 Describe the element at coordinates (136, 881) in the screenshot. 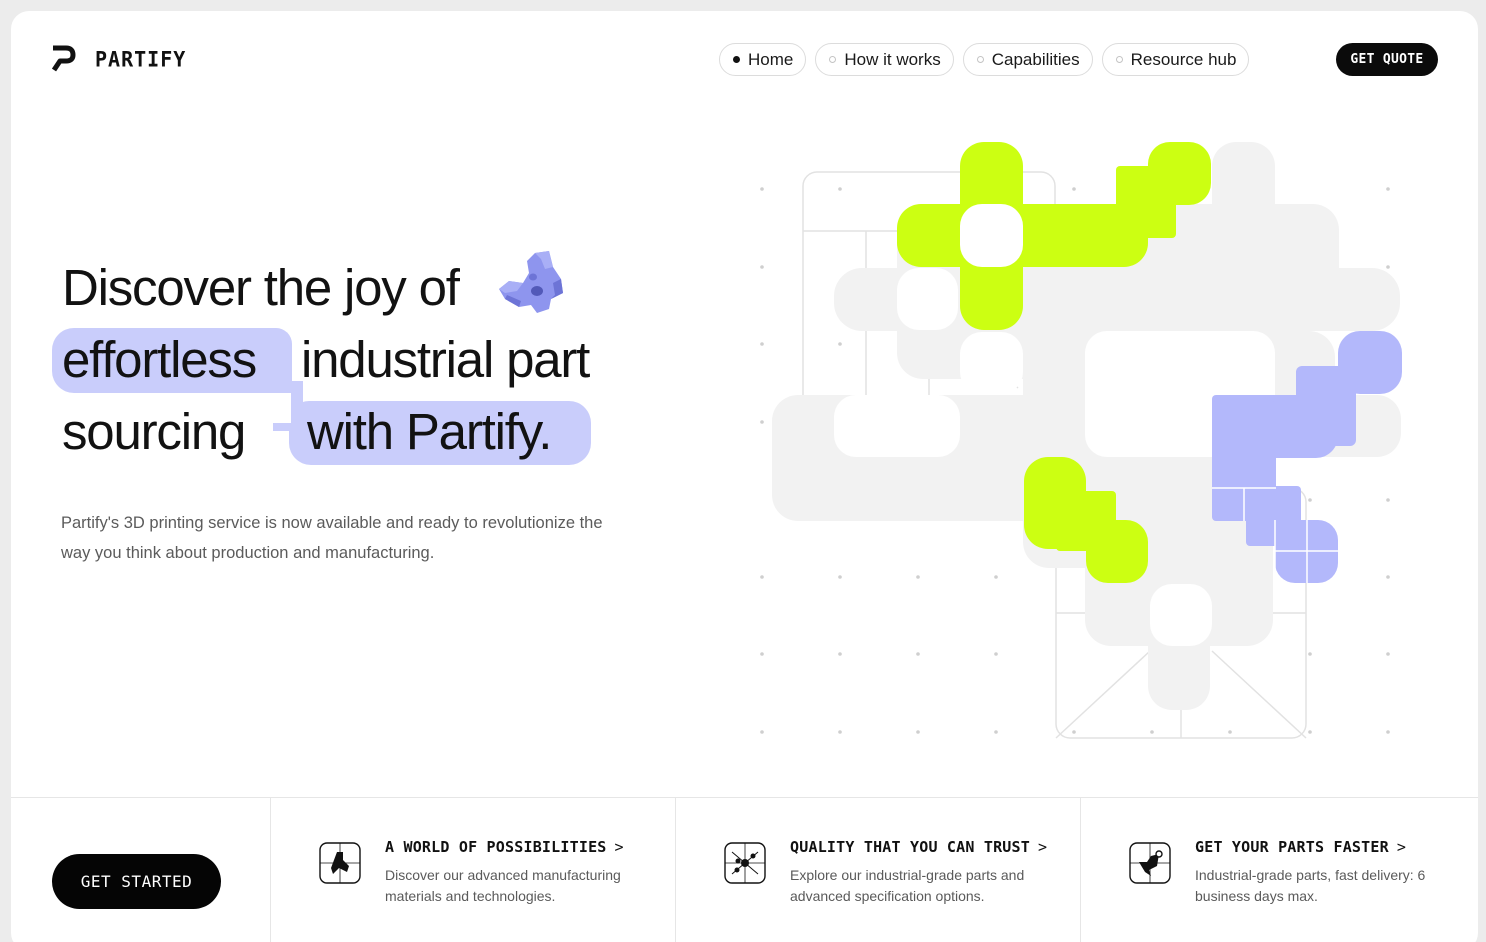

I see `get-started-button: GET STARTED` at that location.